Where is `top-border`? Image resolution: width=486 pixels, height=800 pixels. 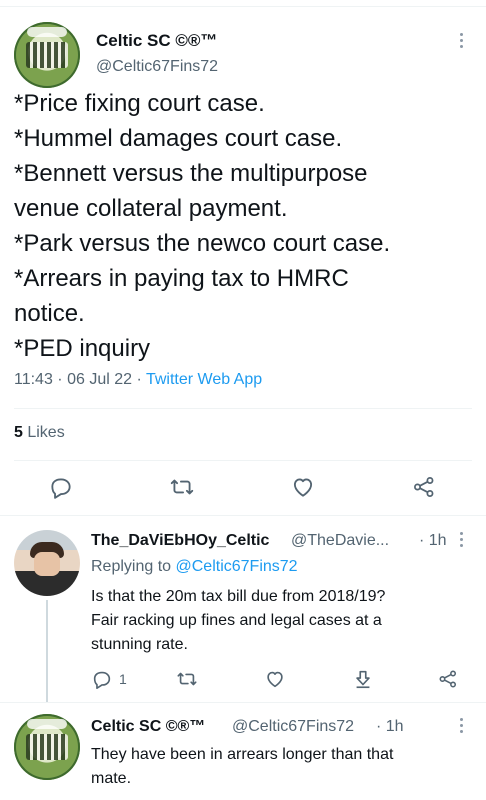
top-border is located at coordinates (243, 6).